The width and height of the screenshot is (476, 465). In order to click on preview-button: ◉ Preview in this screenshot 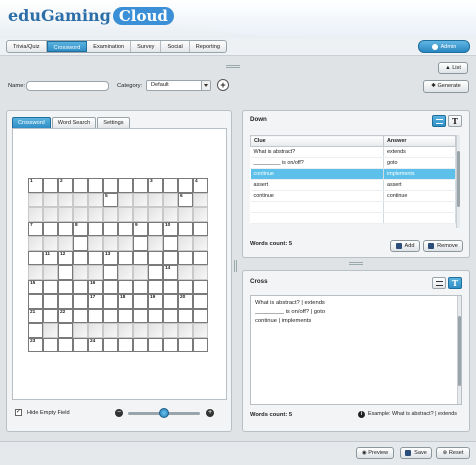, I will do `click(375, 453)`.